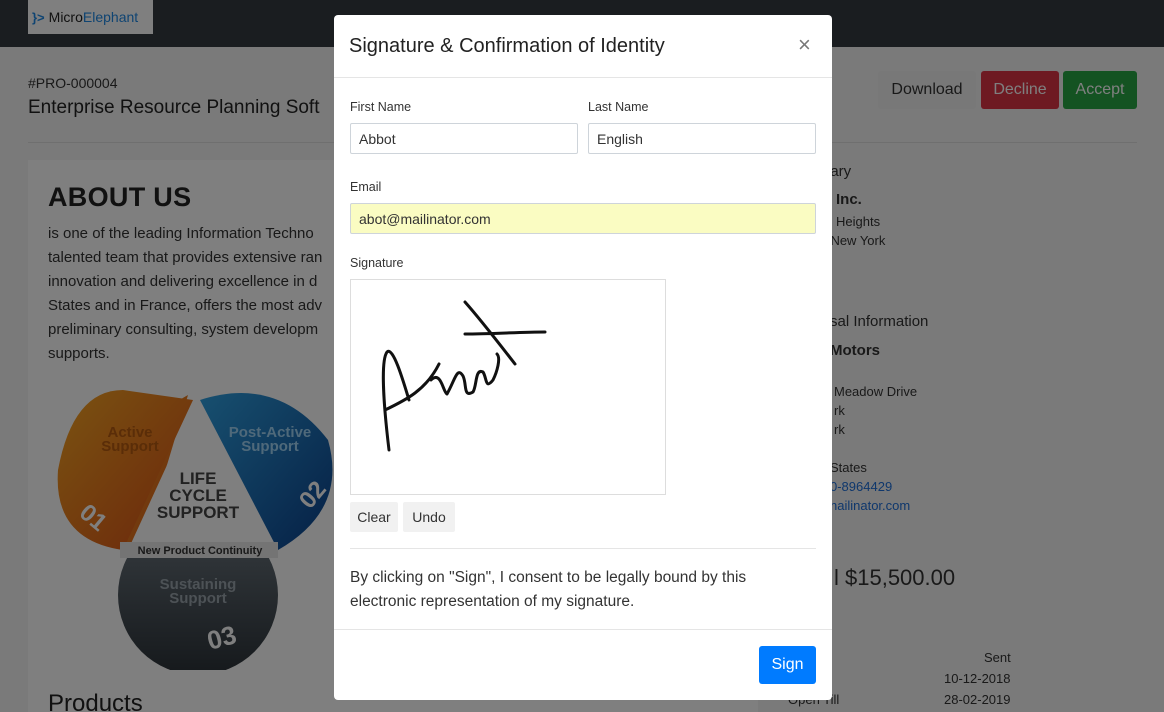 The width and height of the screenshot is (1164, 712). Describe the element at coordinates (381, 107) in the screenshot. I see `first-name-label: First Name` at that location.